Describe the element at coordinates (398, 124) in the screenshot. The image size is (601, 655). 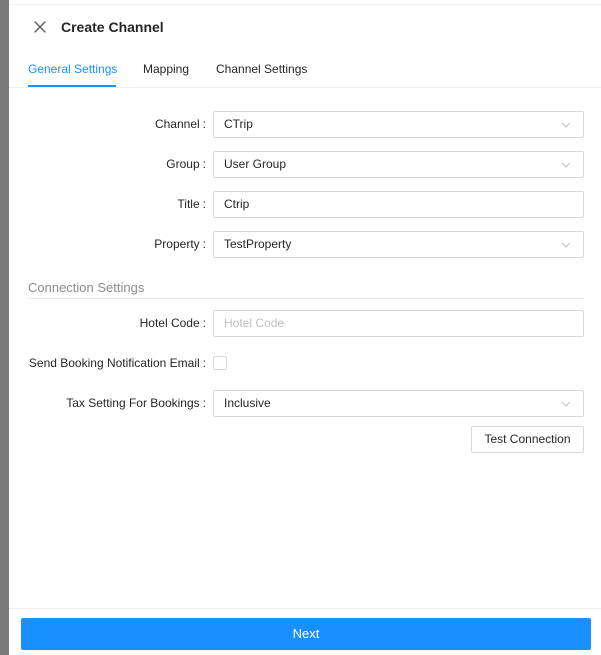
I see `channel-select: CTrip` at that location.